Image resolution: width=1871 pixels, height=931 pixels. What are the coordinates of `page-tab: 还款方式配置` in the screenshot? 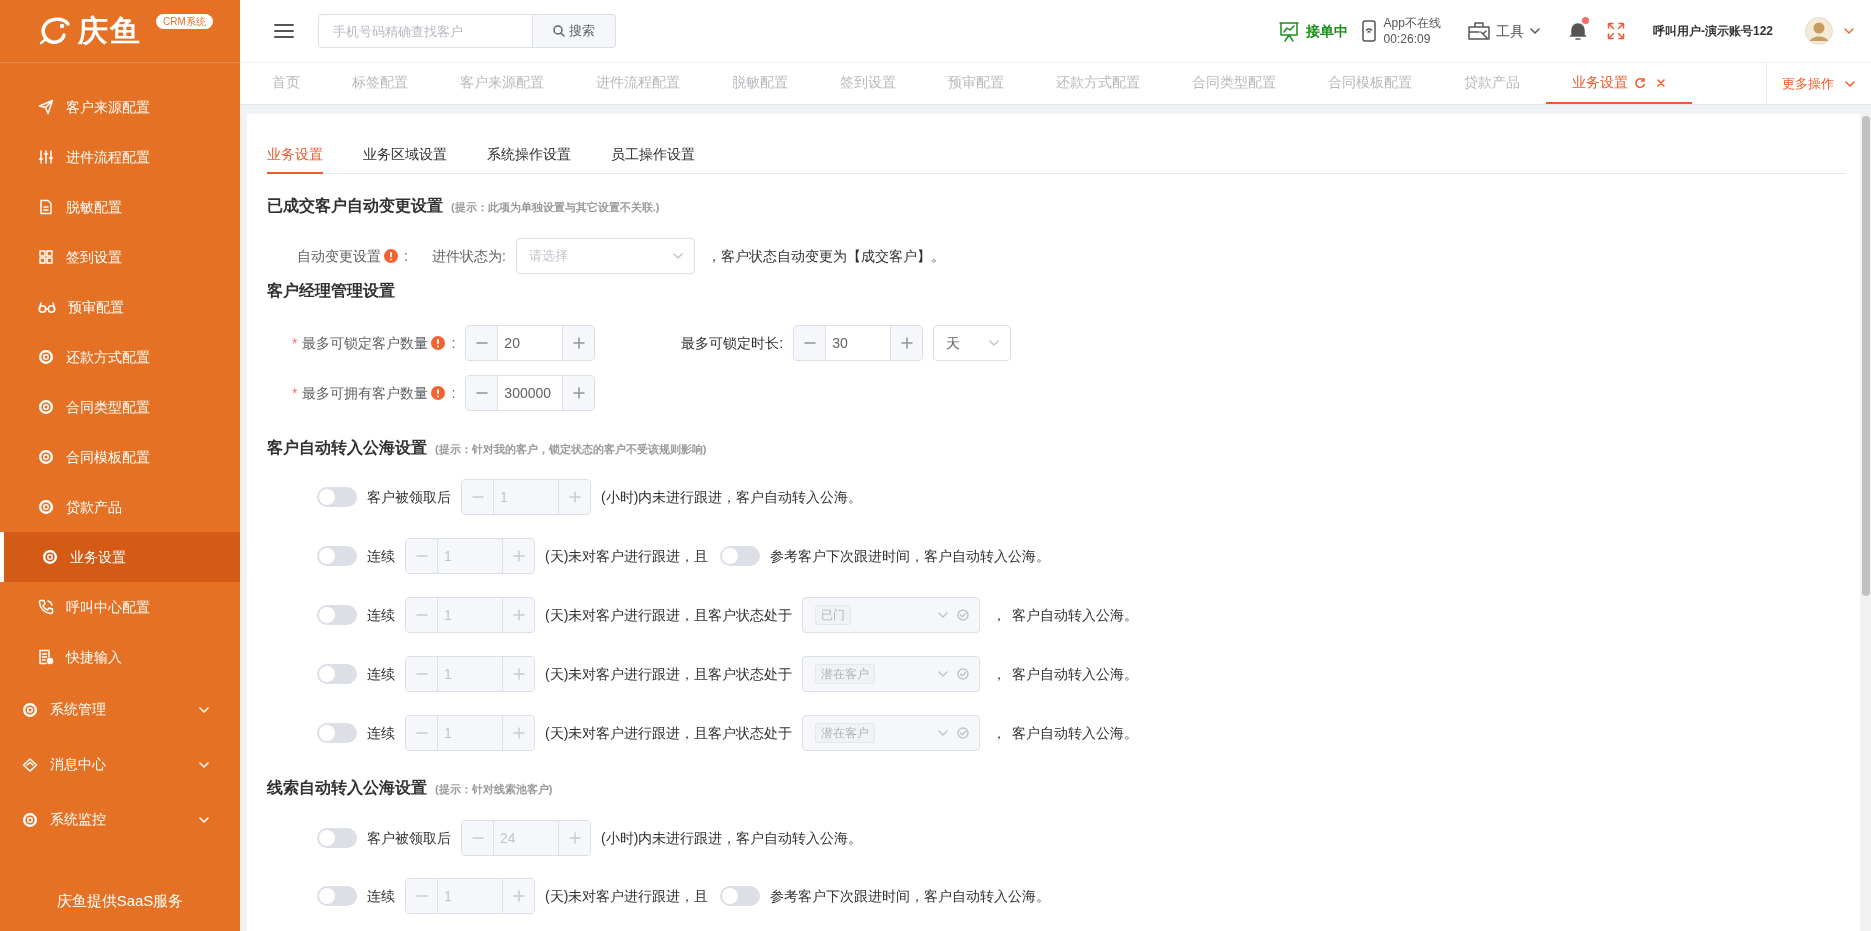 It's located at (1098, 83).